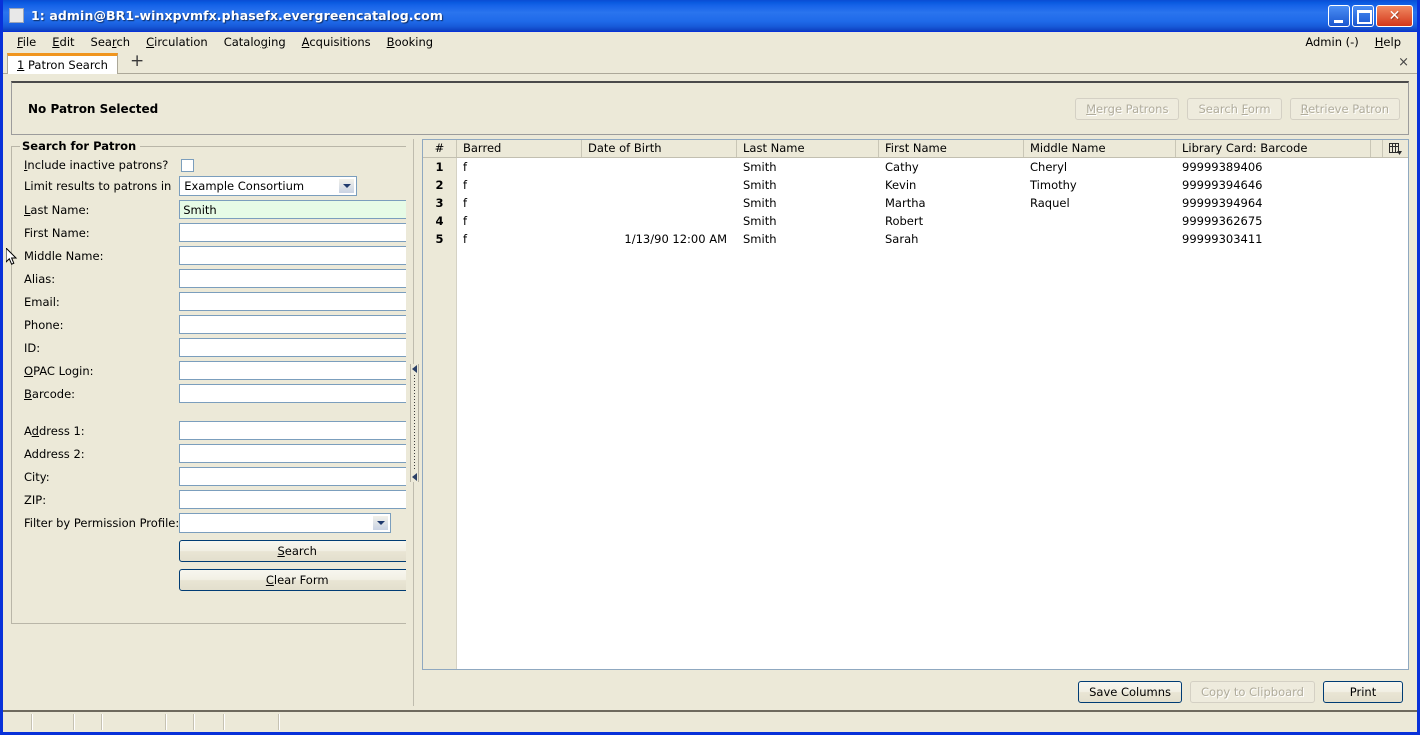  I want to click on limit-results-label: Limit results to patrons in, so click(98, 186).